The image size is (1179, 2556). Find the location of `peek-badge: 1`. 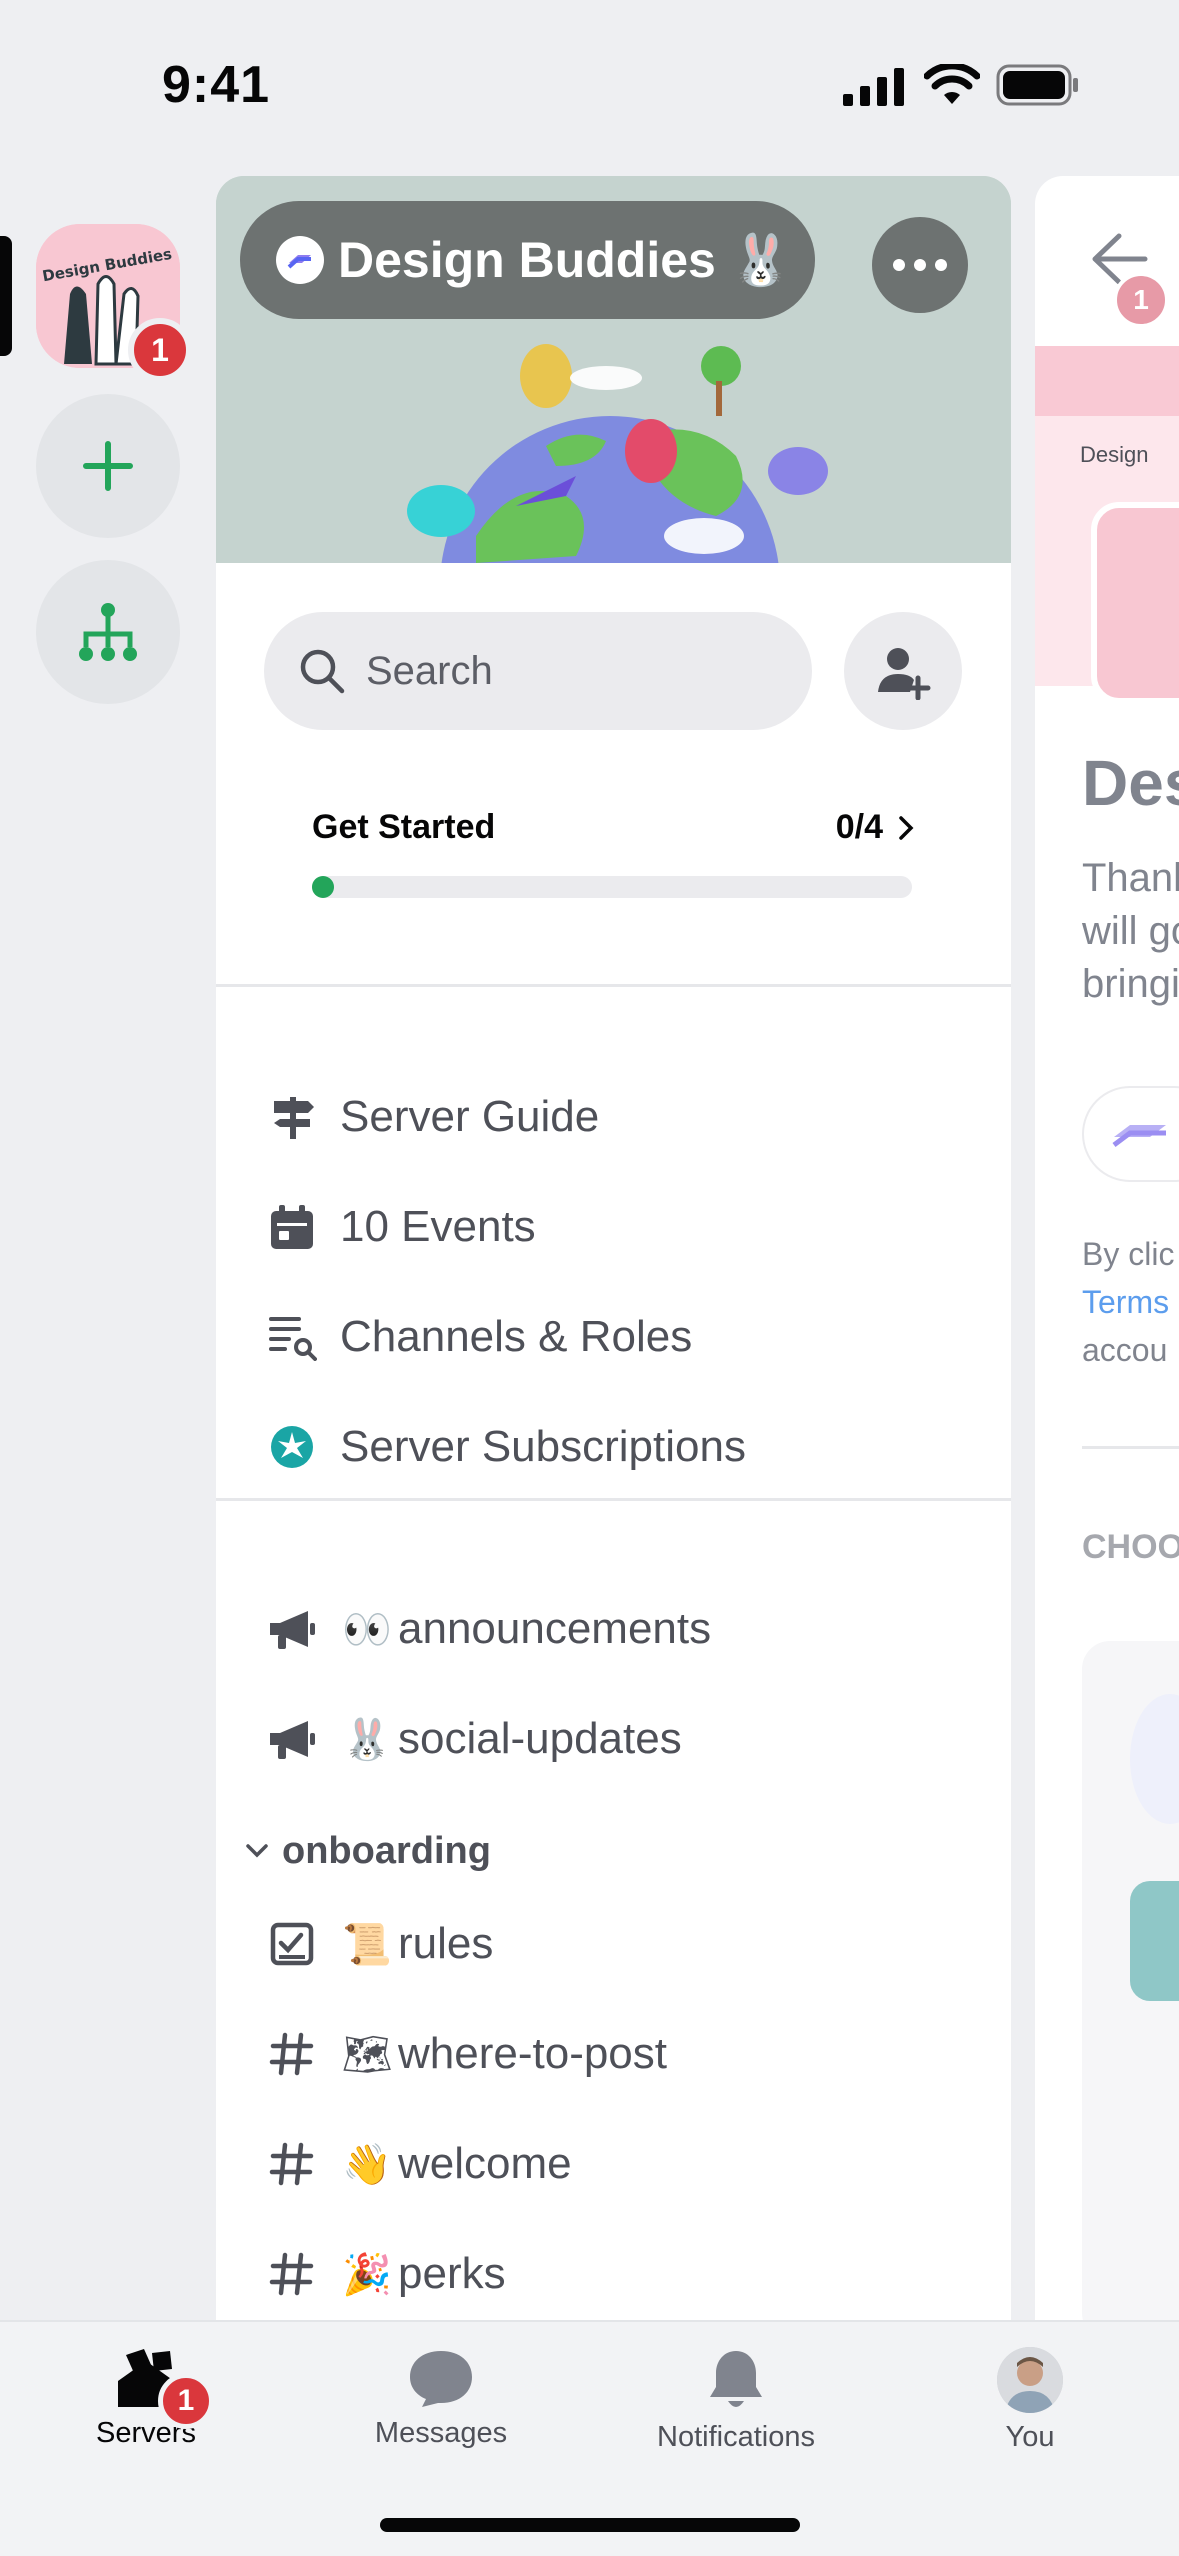

peek-badge: 1 is located at coordinates (1141, 300).